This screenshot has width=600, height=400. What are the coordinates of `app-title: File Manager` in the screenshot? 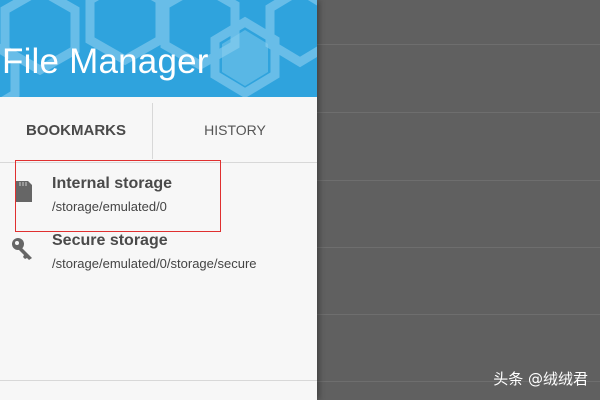 It's located at (105, 61).